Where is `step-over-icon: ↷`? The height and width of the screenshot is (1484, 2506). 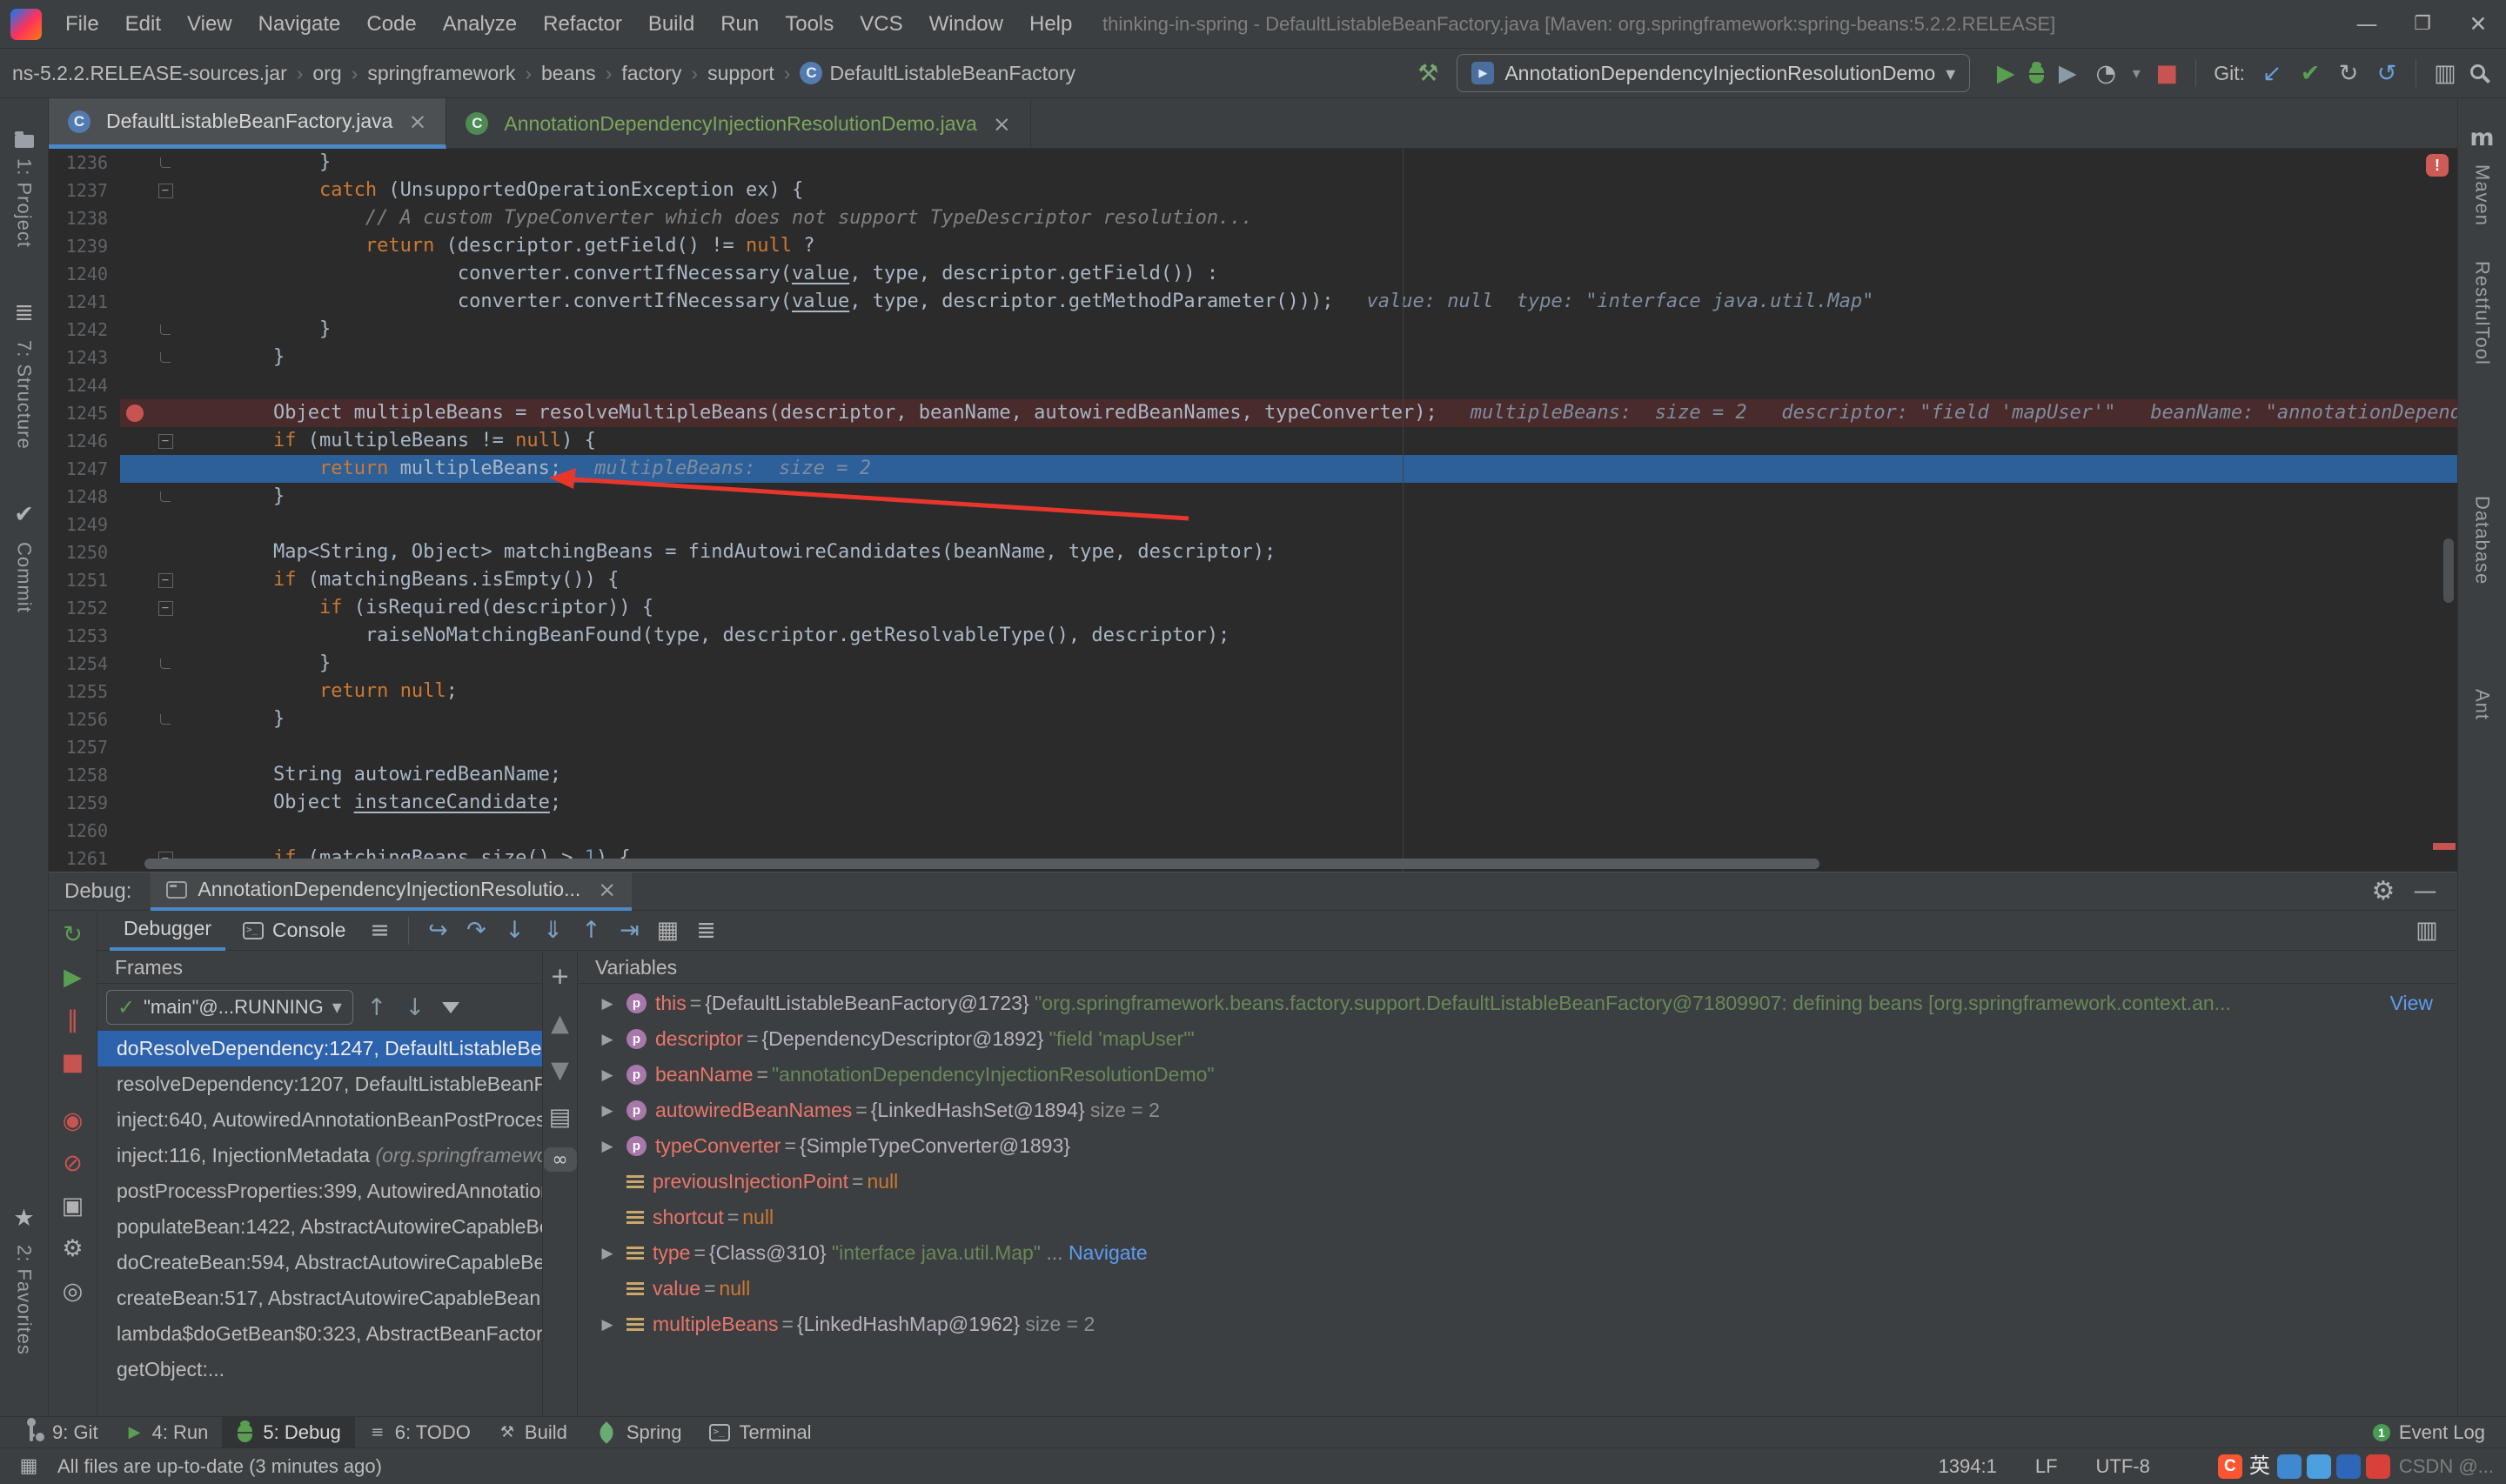 step-over-icon: ↷ is located at coordinates (475, 930).